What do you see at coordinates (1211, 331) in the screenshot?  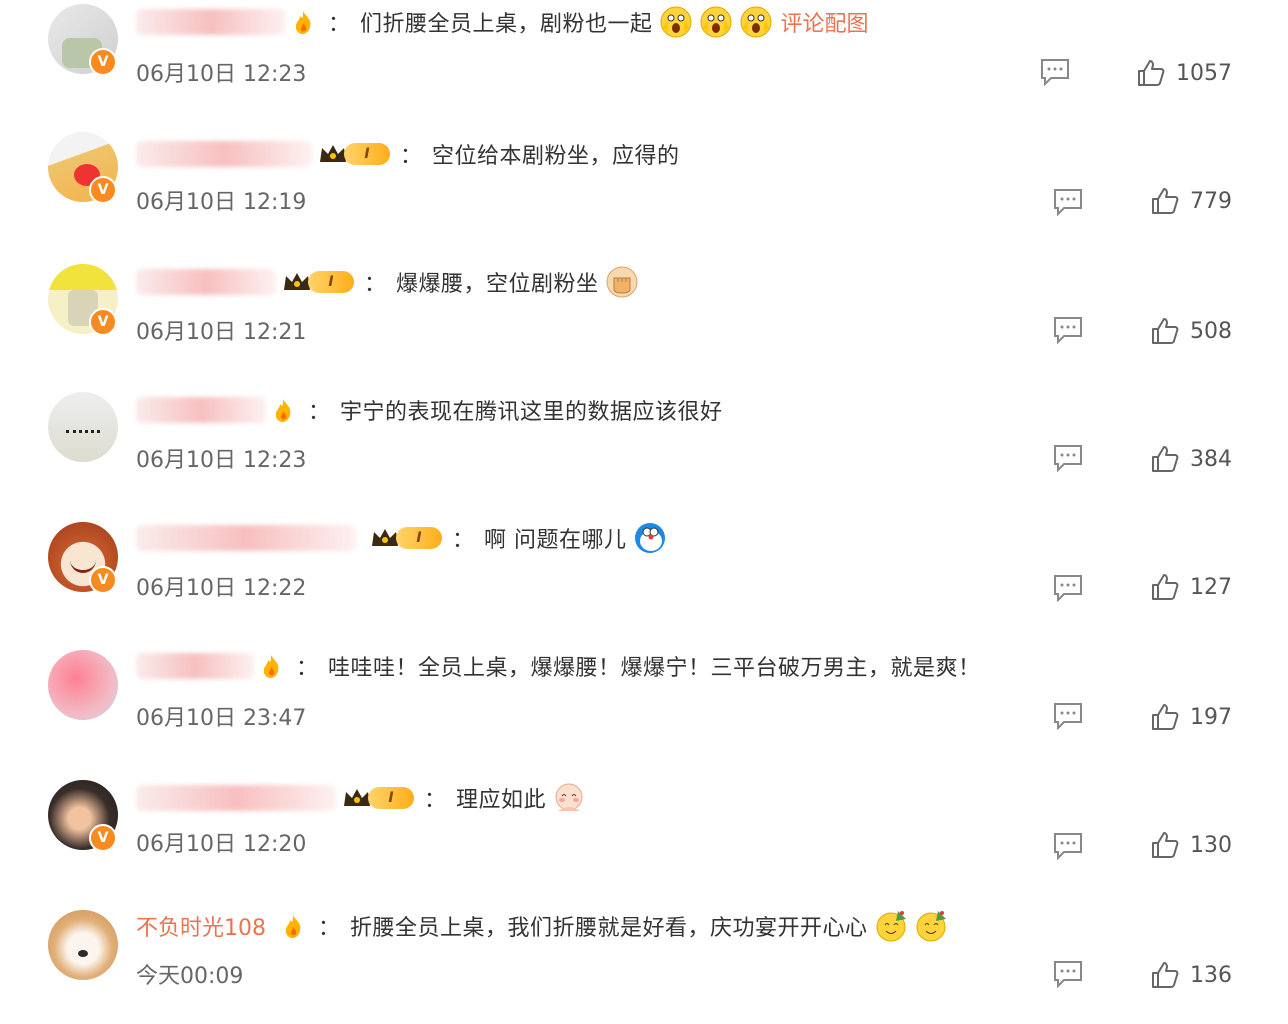 I see `like-count: 508` at bounding box center [1211, 331].